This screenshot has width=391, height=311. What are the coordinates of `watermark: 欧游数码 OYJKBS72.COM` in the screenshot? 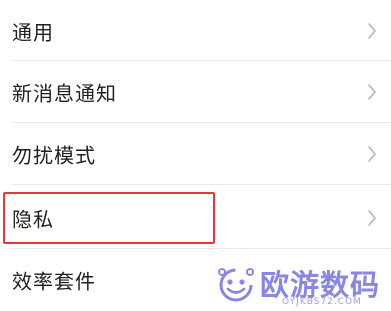 It's located at (301, 285).